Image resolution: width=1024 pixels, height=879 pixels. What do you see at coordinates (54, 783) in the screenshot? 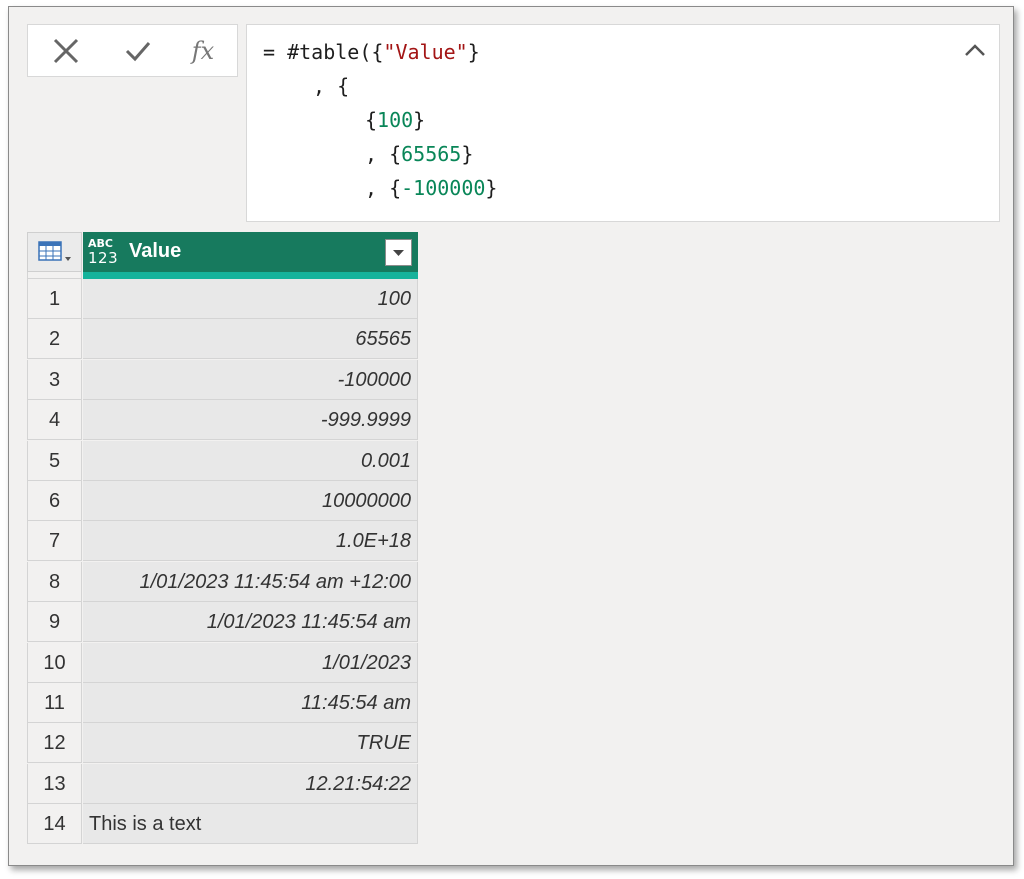
I see `row-number: 13` at bounding box center [54, 783].